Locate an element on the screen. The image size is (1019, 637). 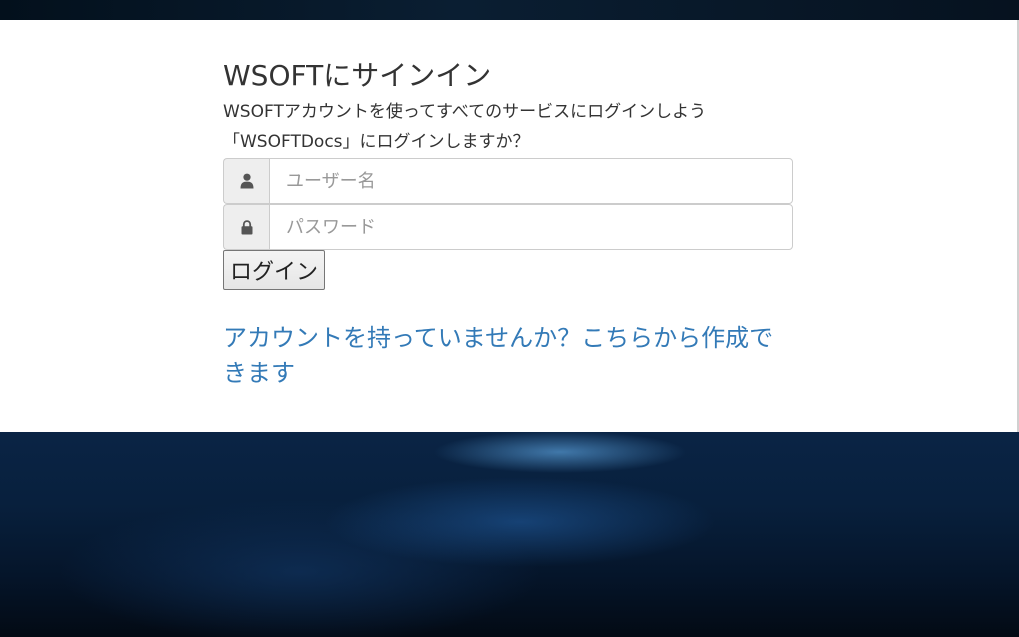
username-input is located at coordinates (531, 181).